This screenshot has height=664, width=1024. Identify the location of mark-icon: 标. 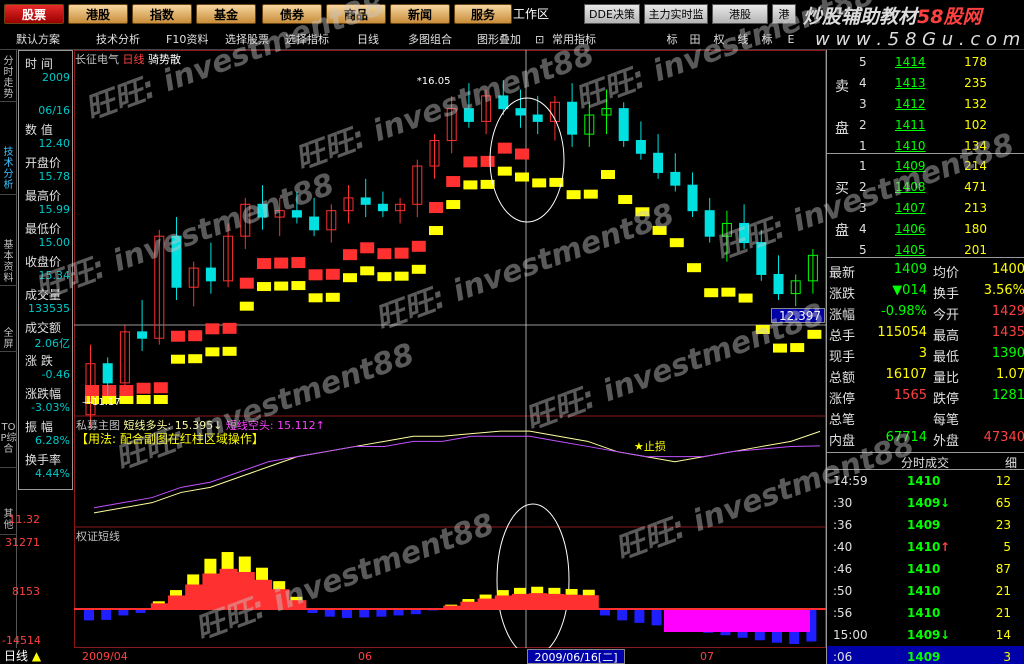
(672, 39).